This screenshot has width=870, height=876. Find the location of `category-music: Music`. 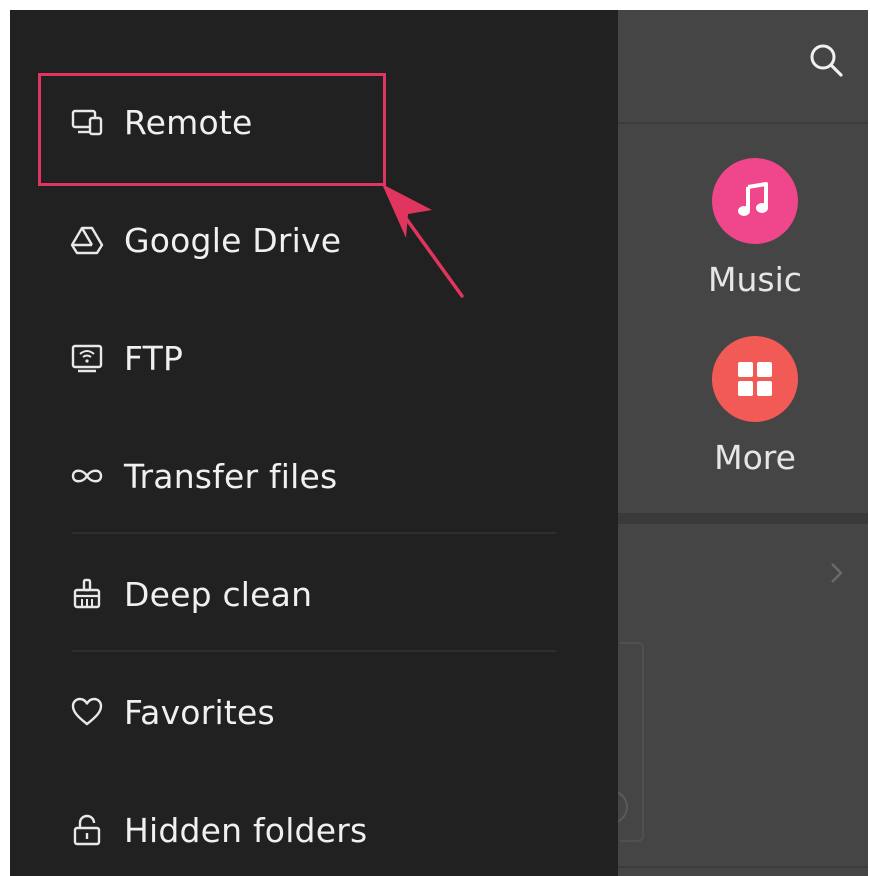

category-music: Music is located at coordinates (755, 228).